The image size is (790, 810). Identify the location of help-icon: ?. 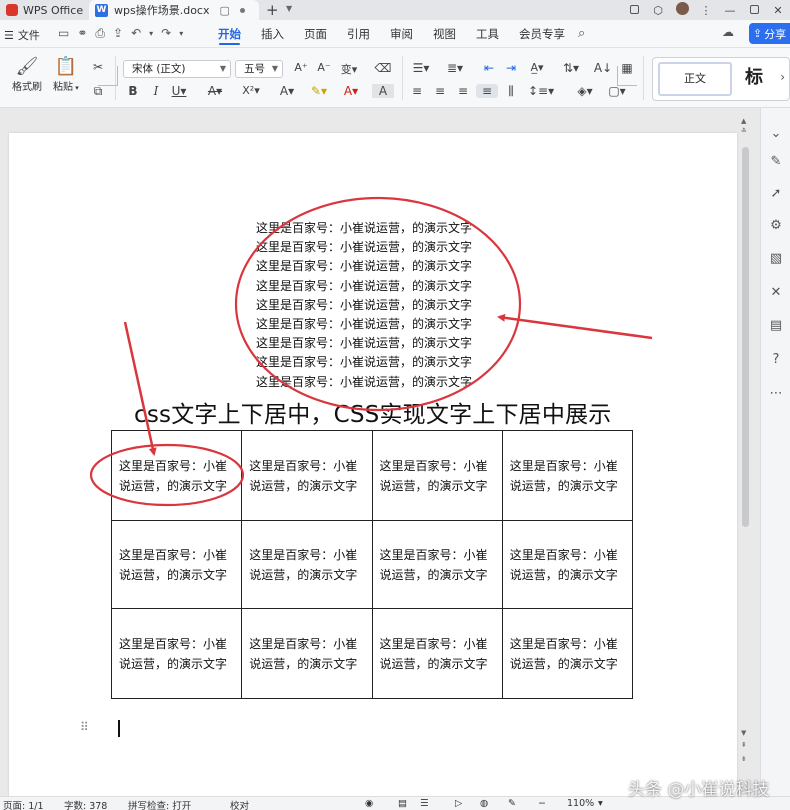
(775, 359).